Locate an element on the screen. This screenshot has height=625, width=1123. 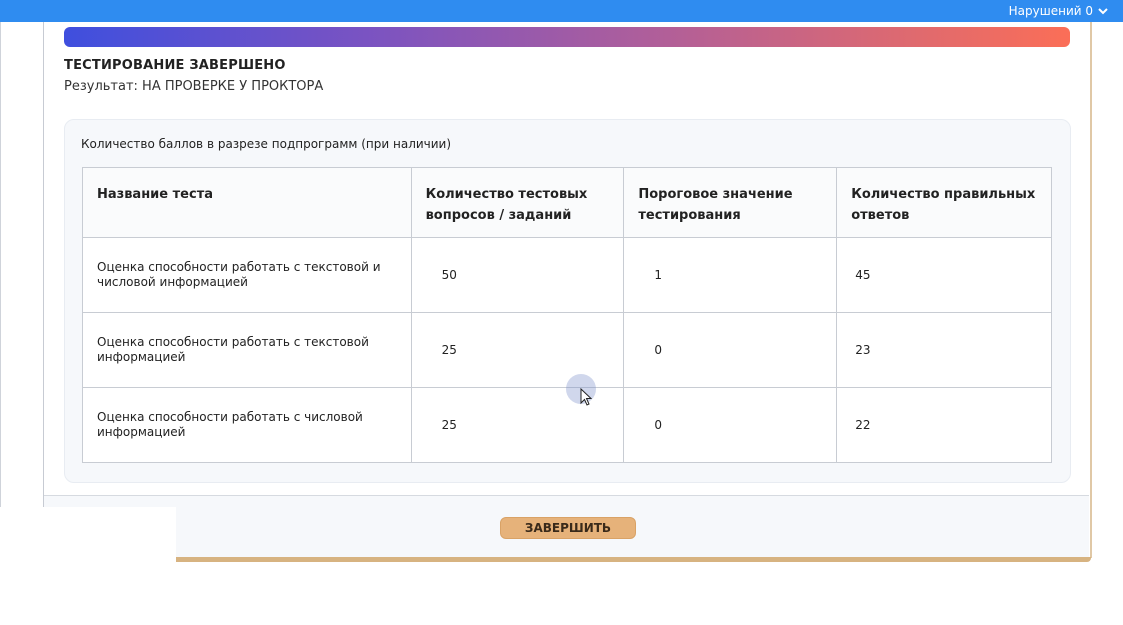
cell-correct-count: 23 is located at coordinates (944, 350).